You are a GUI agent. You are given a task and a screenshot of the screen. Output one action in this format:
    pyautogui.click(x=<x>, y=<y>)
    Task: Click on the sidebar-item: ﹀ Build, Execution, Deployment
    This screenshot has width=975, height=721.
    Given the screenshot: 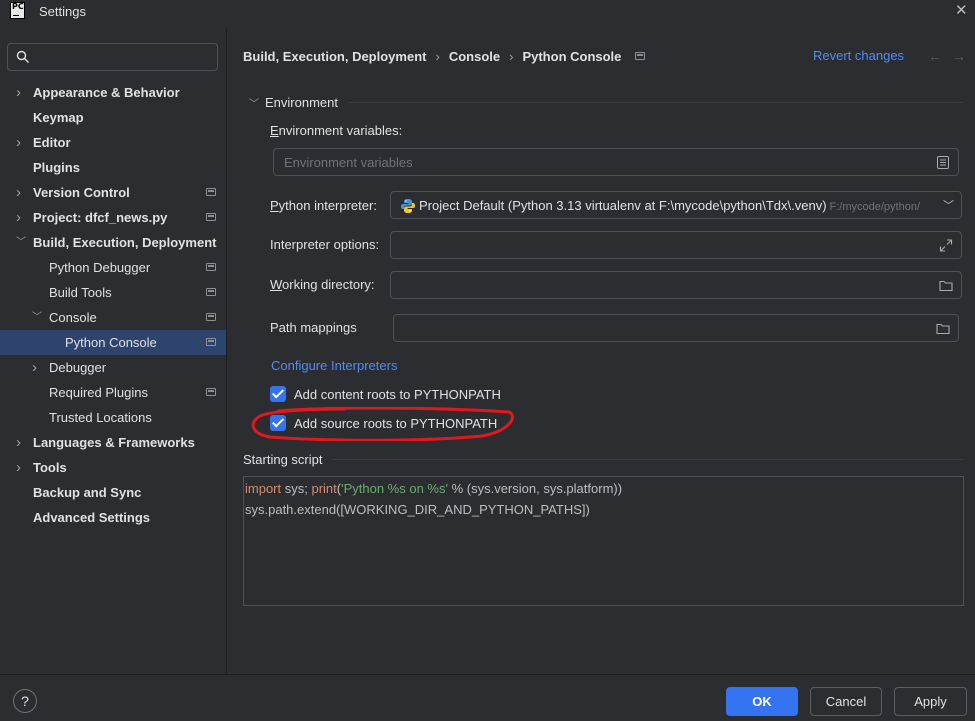 What is the action you would take?
    pyautogui.click(x=113, y=242)
    